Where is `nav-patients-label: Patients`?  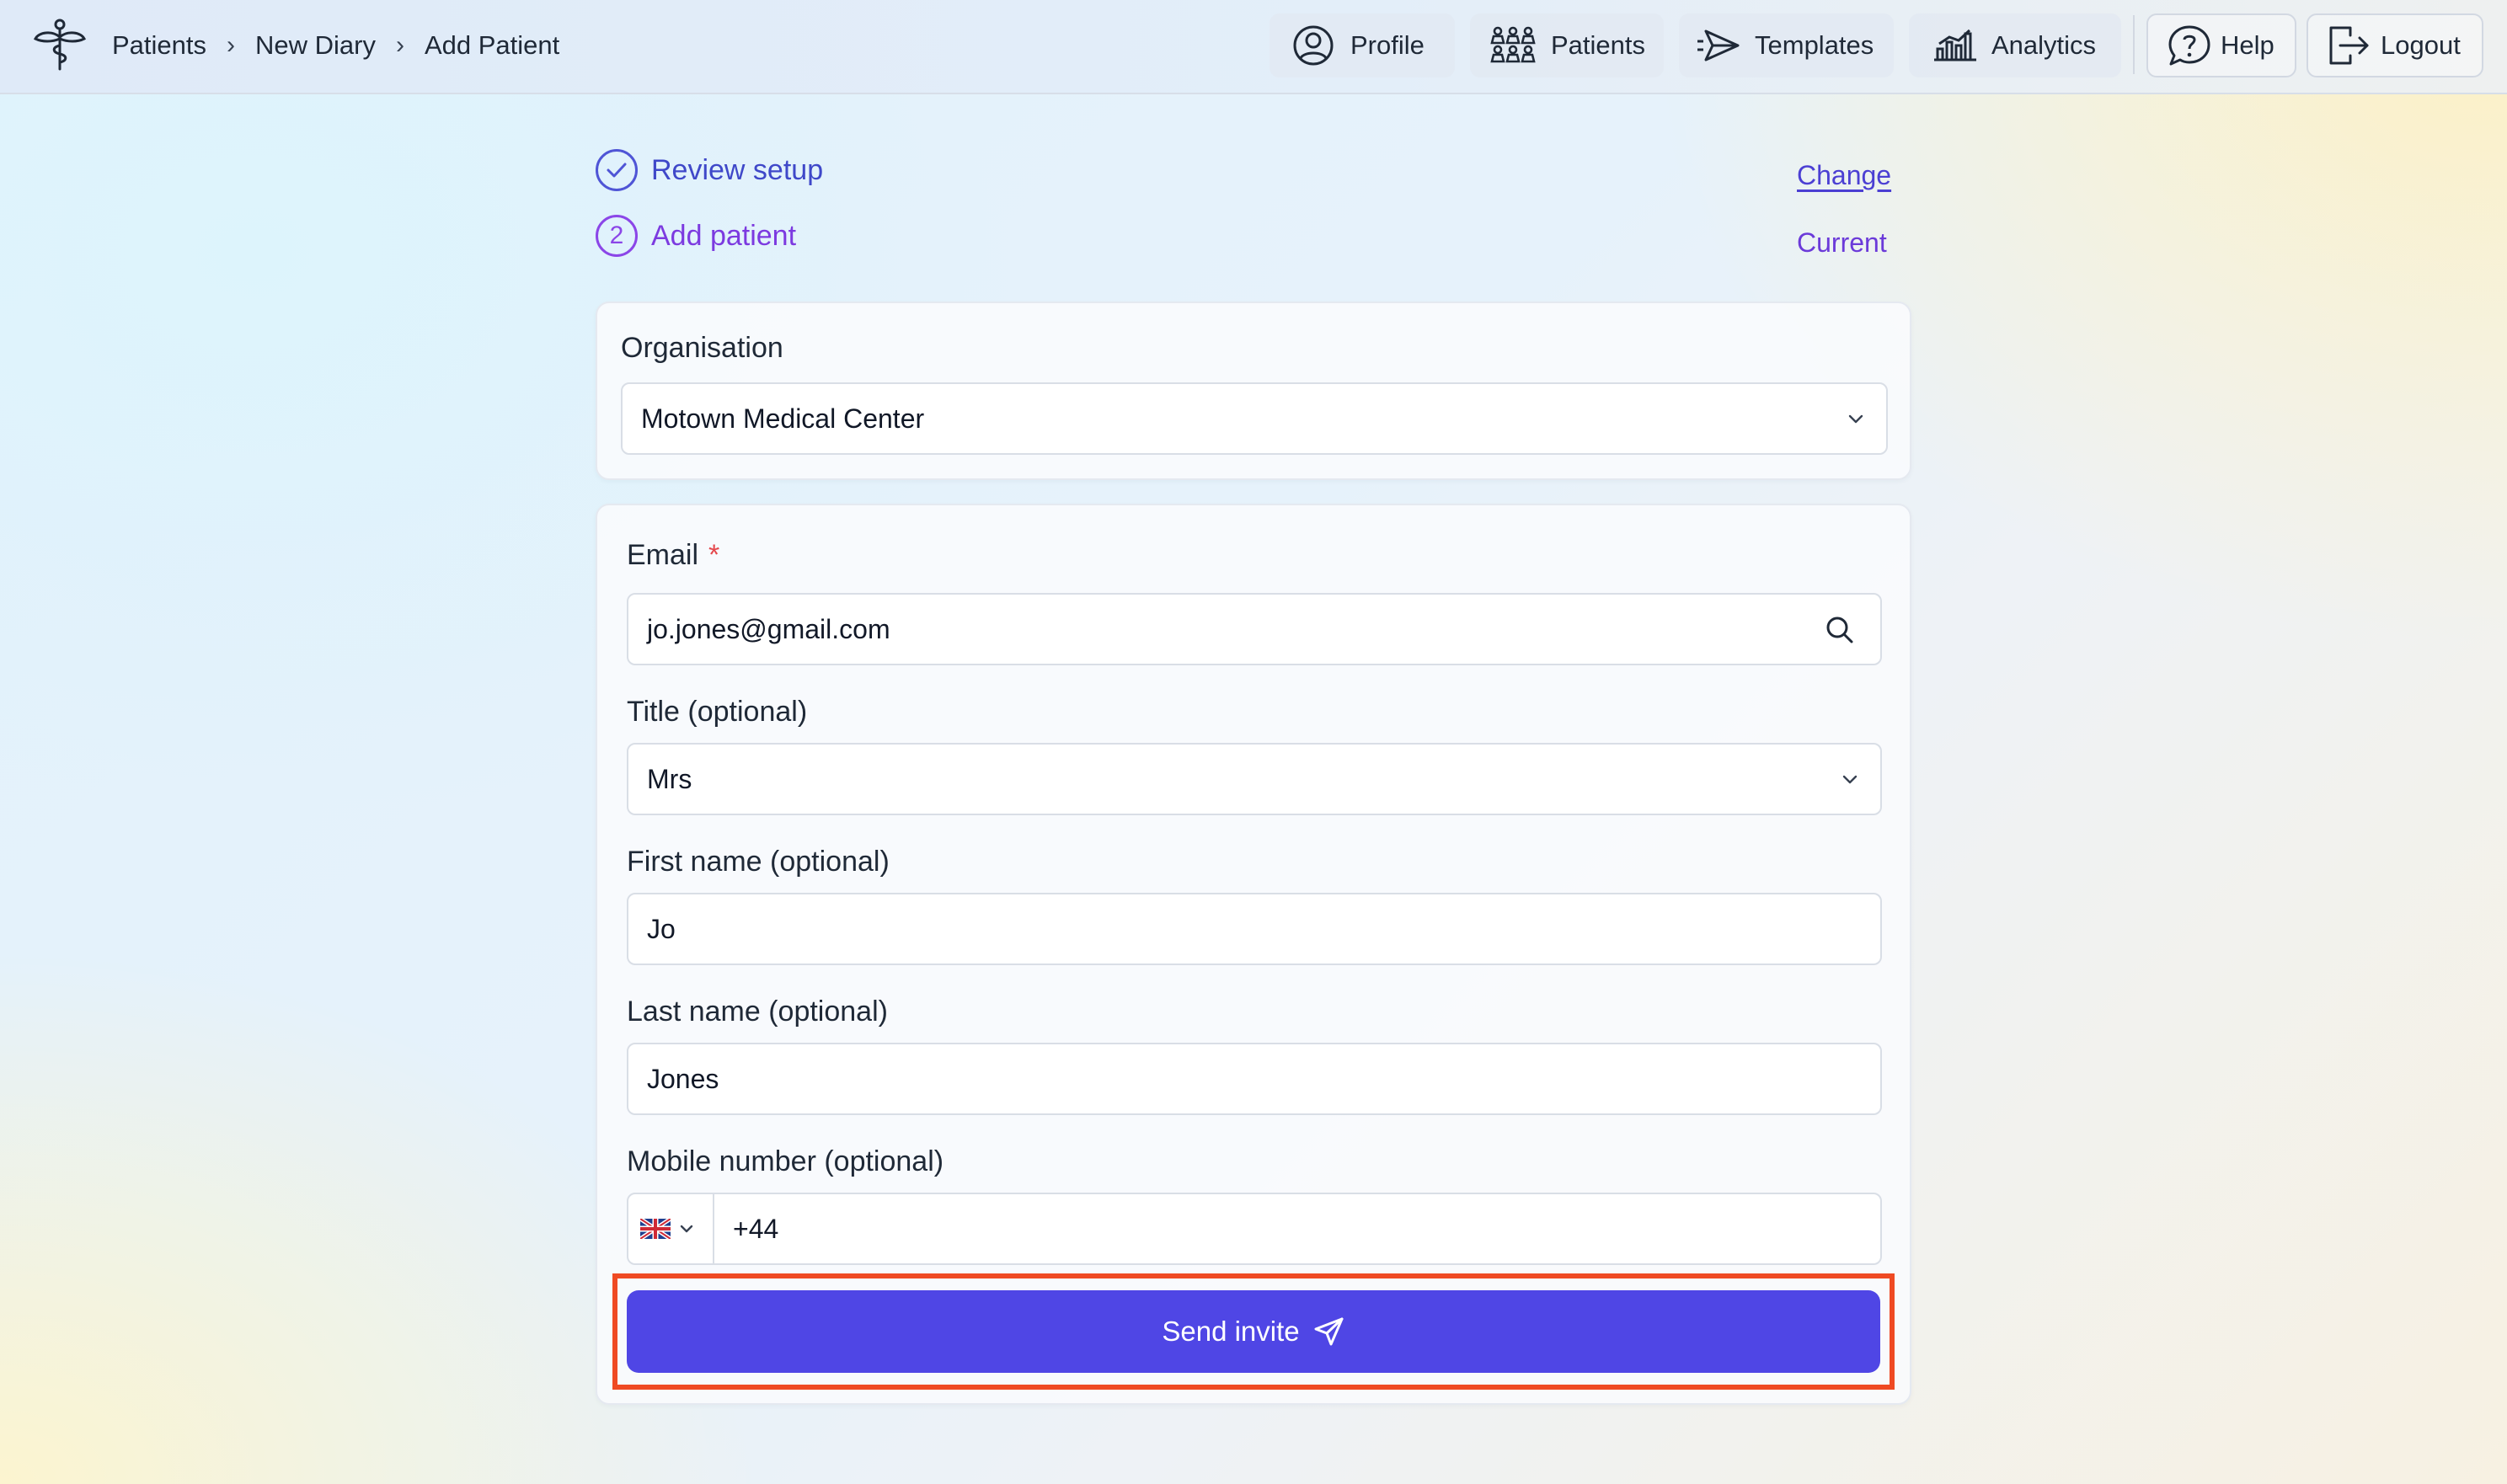 nav-patients-label: Patients is located at coordinates (1598, 45).